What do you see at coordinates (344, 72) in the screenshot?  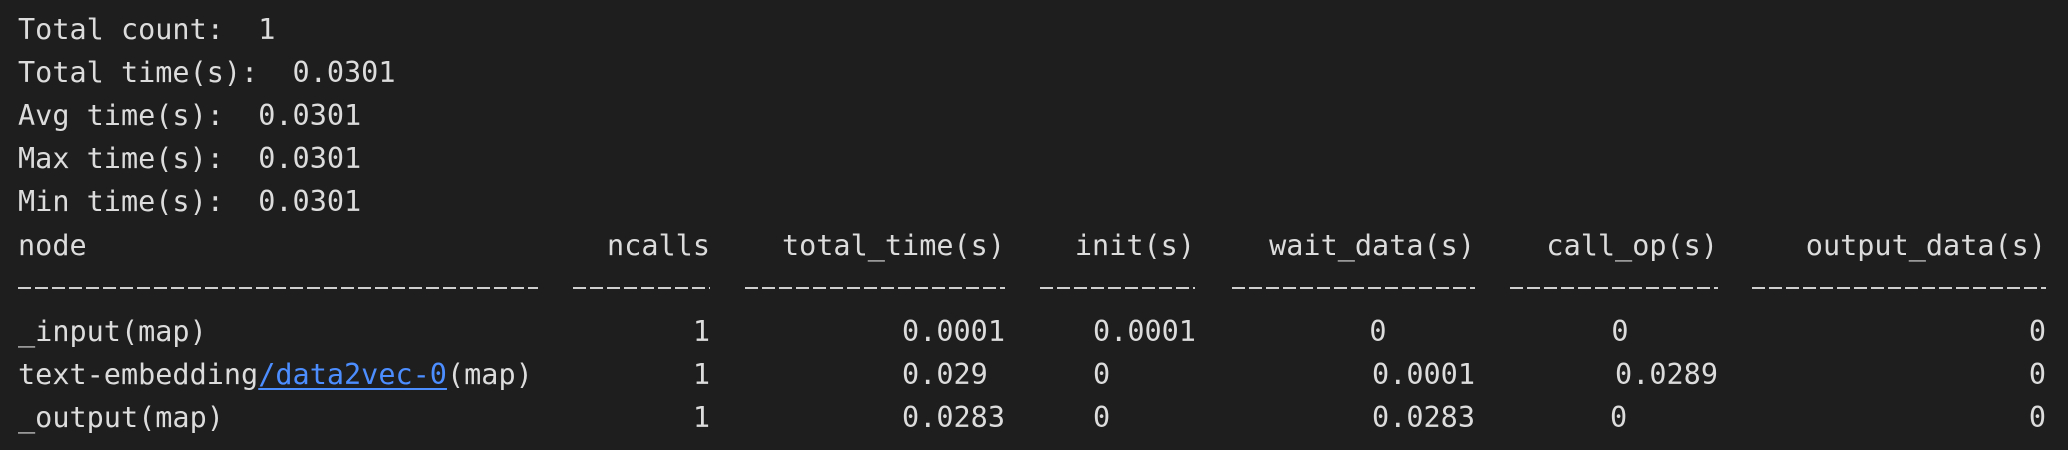 I see `total-time-value: 0.0301` at bounding box center [344, 72].